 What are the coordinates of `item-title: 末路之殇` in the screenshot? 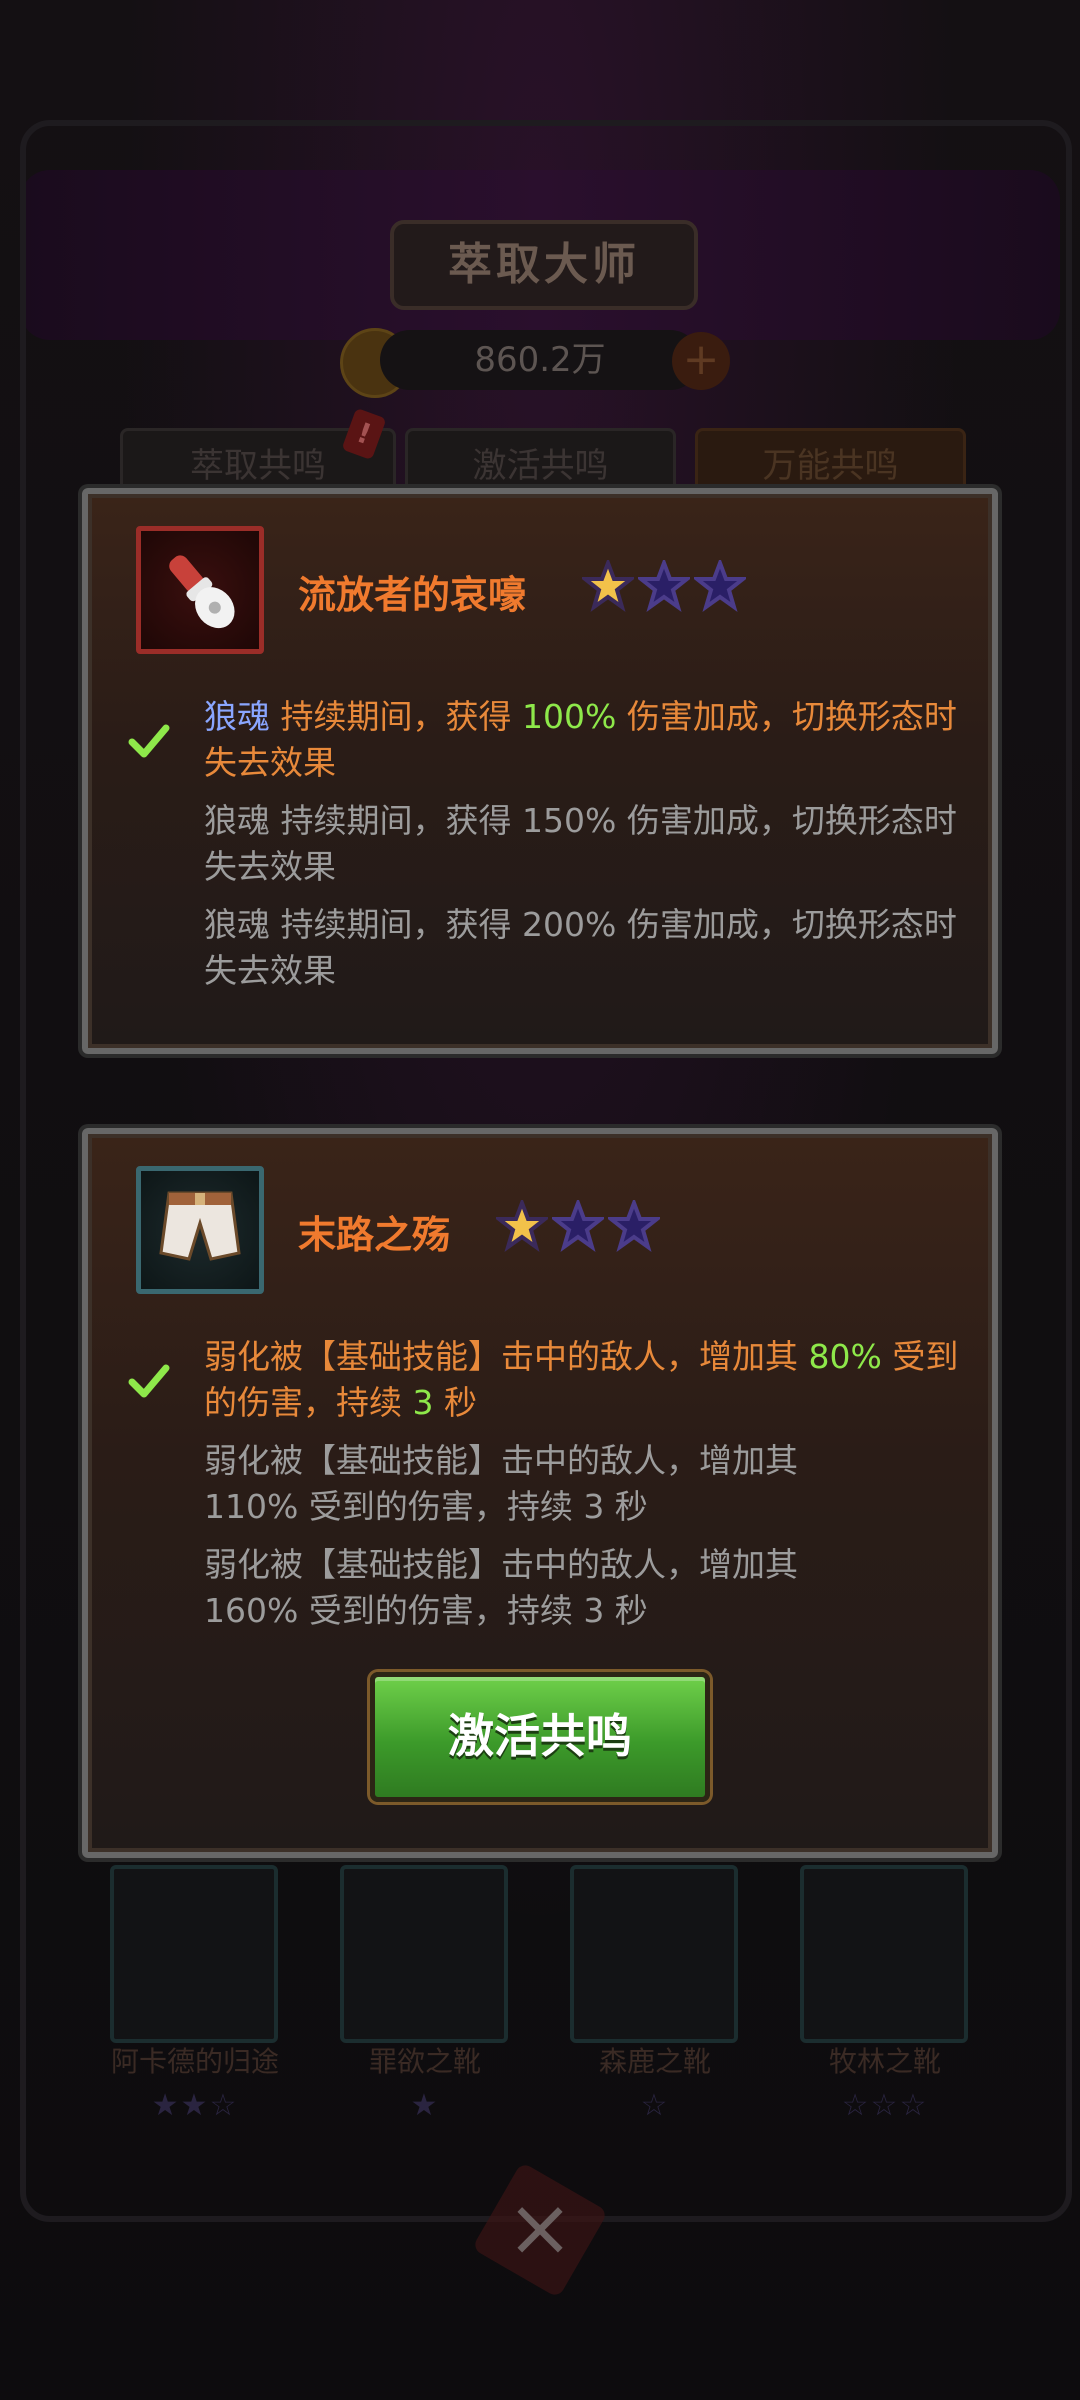 It's located at (374, 1235).